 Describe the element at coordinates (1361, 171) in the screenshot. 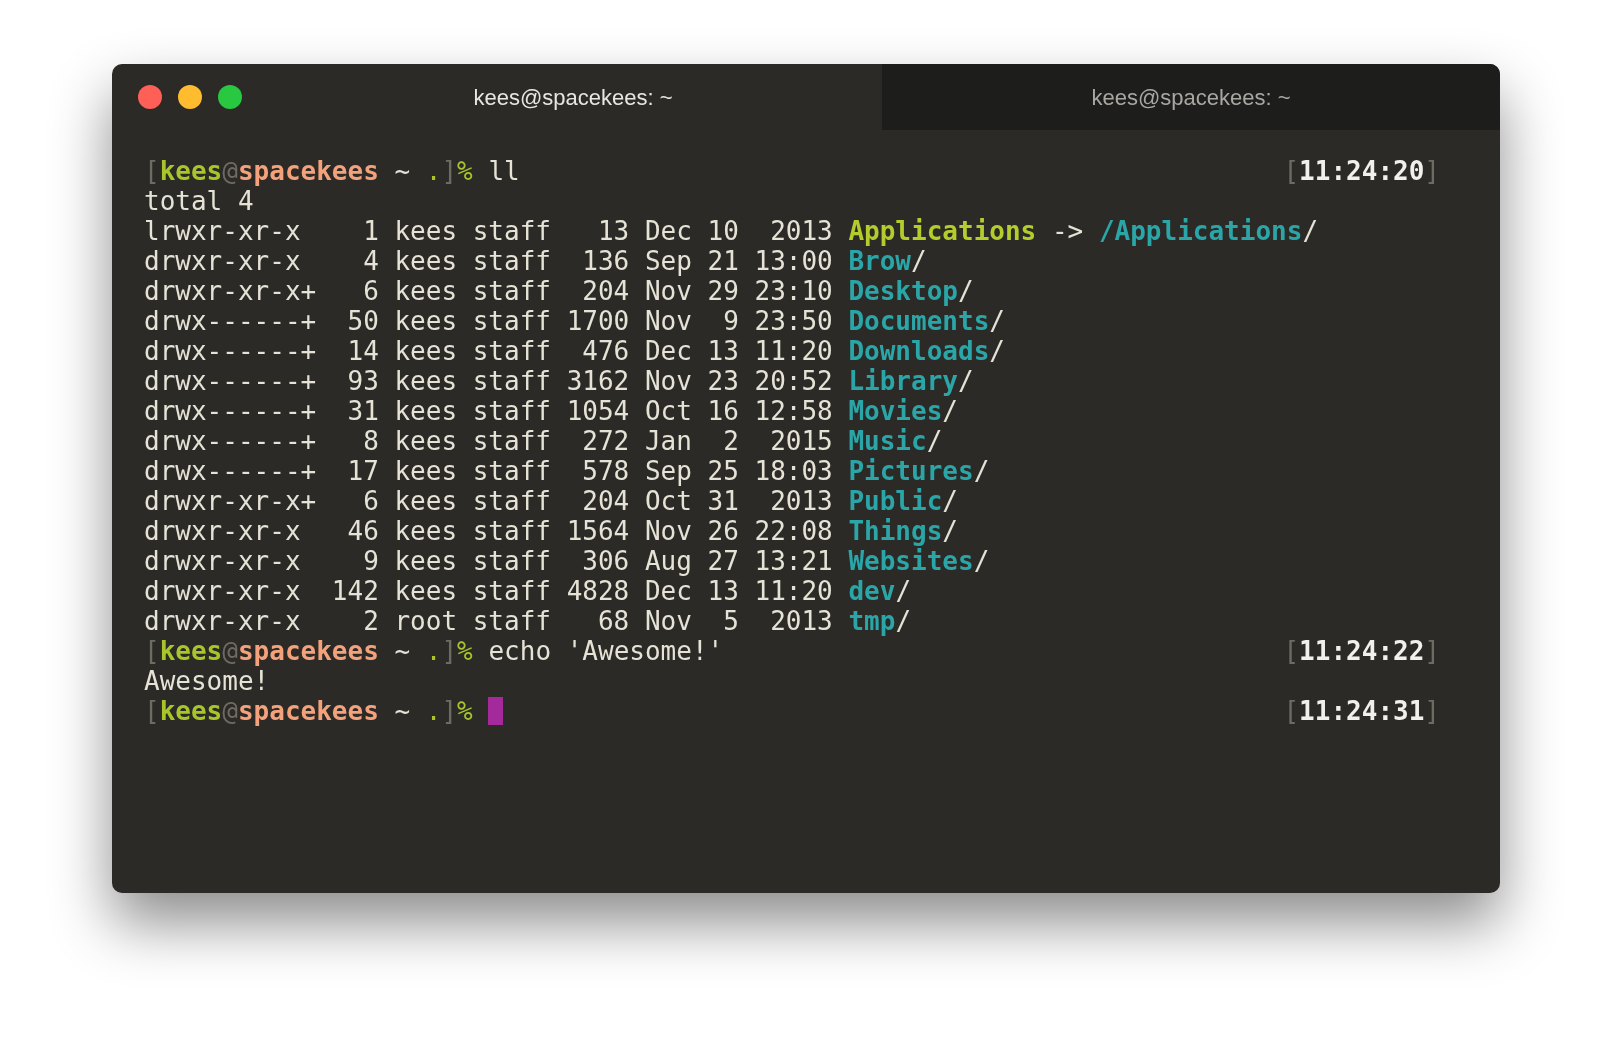

I see `timestamp: [11:24:20]` at that location.